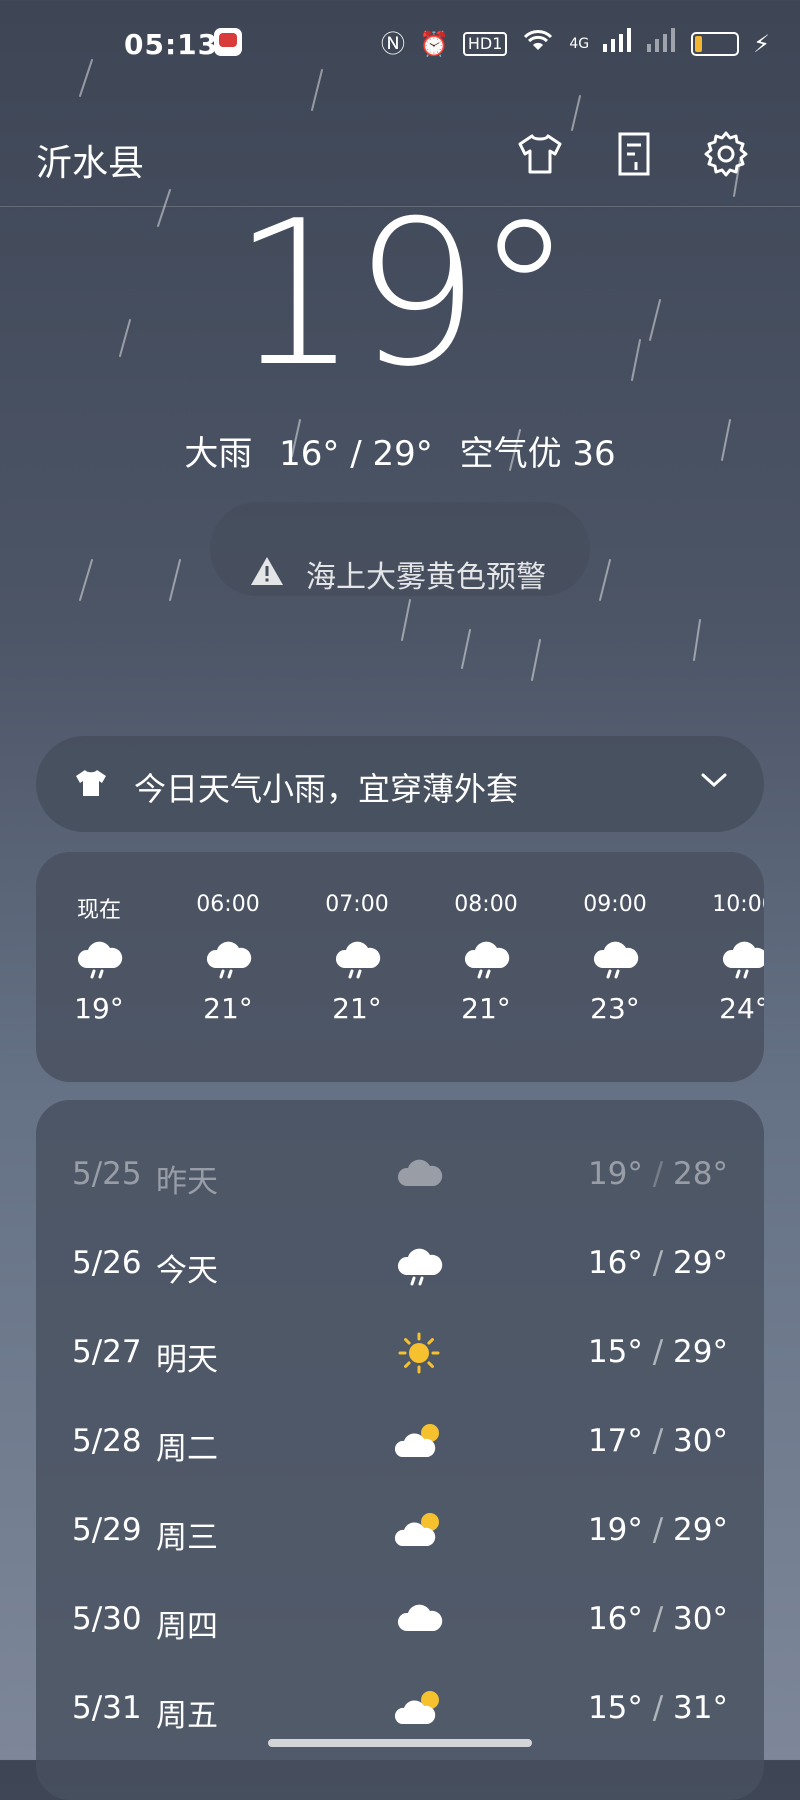 This screenshot has width=800, height=1800. Describe the element at coordinates (187, 1360) in the screenshot. I see `day-name: 明天` at that location.